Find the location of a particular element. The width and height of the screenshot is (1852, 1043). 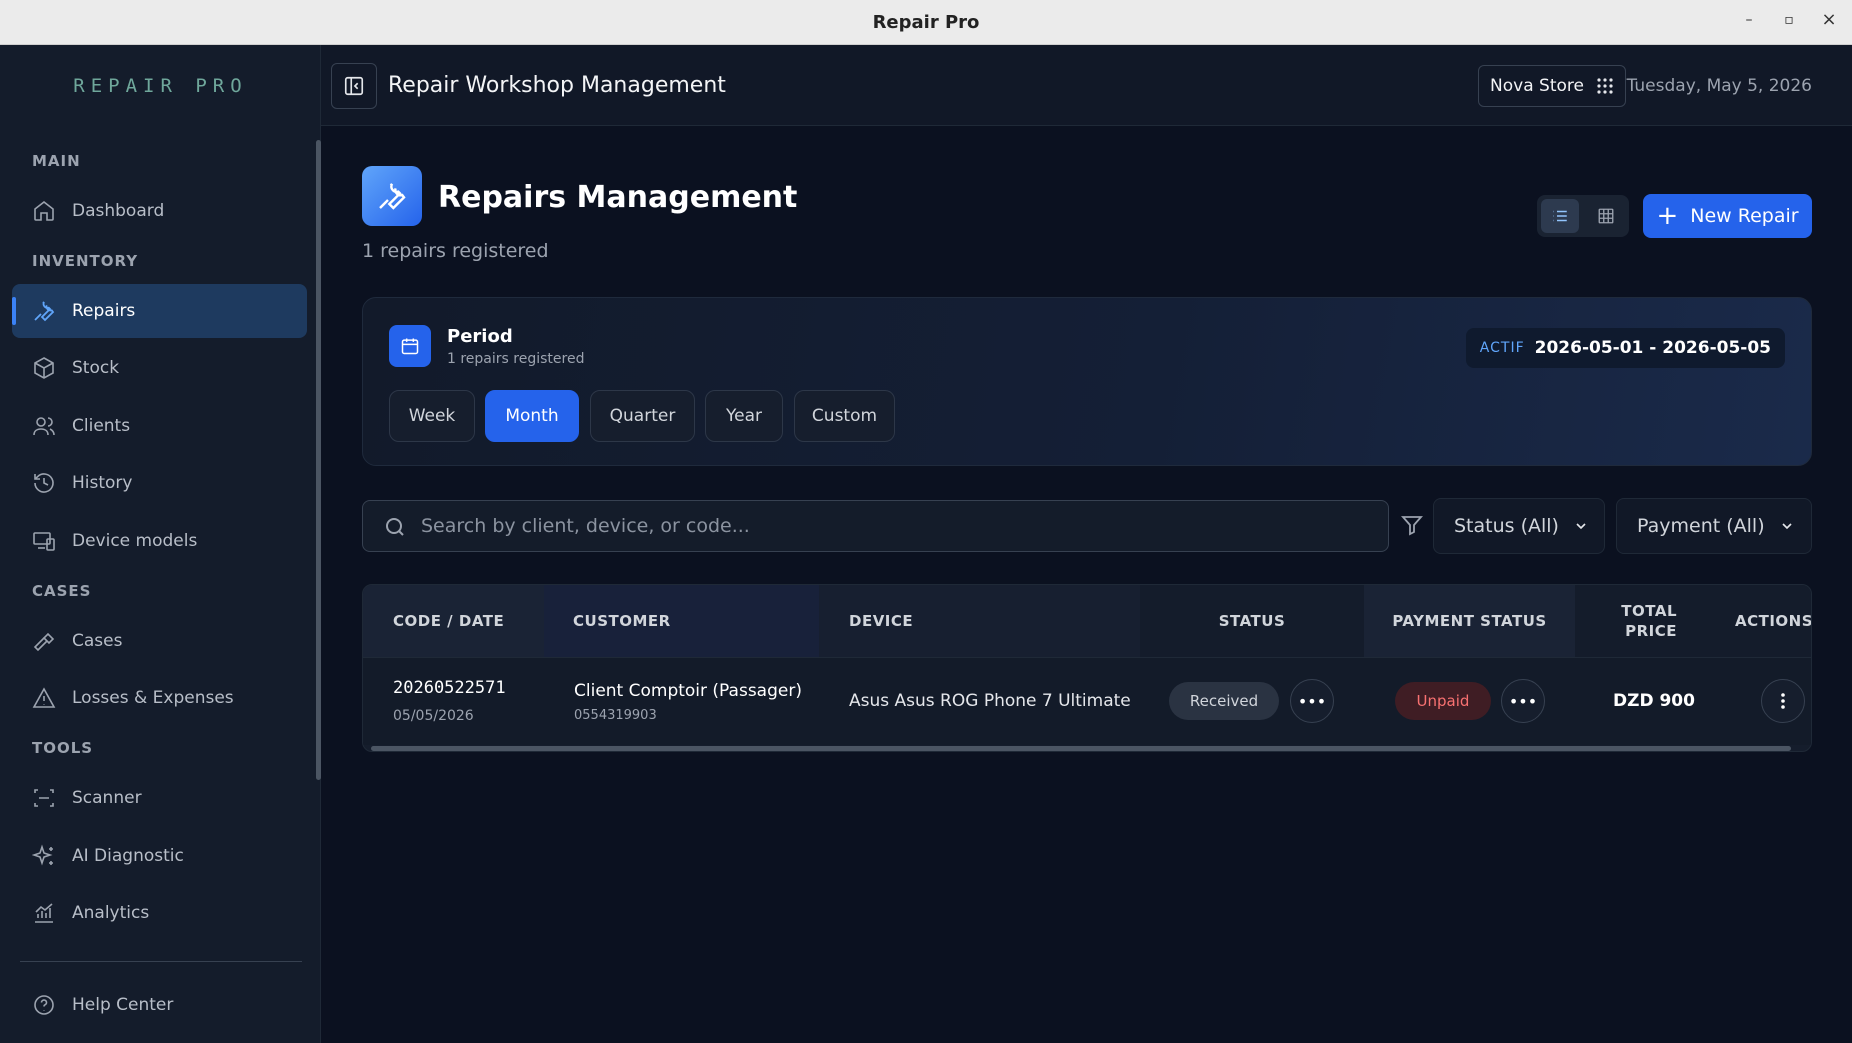

sidebar-item-label: Losses & Expenses is located at coordinates (153, 698).